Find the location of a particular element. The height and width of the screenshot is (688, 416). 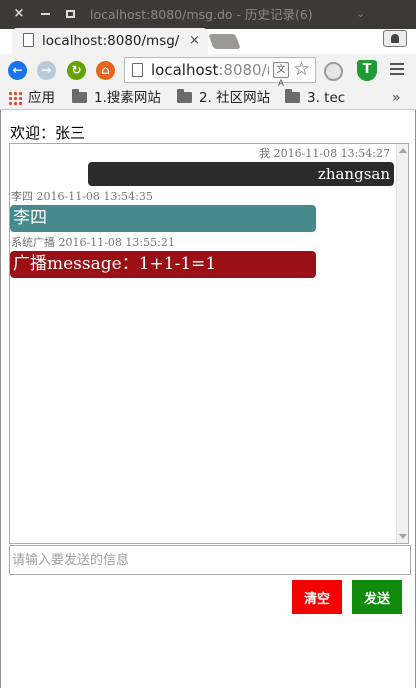

message-bubble: 李四 is located at coordinates (163, 218).